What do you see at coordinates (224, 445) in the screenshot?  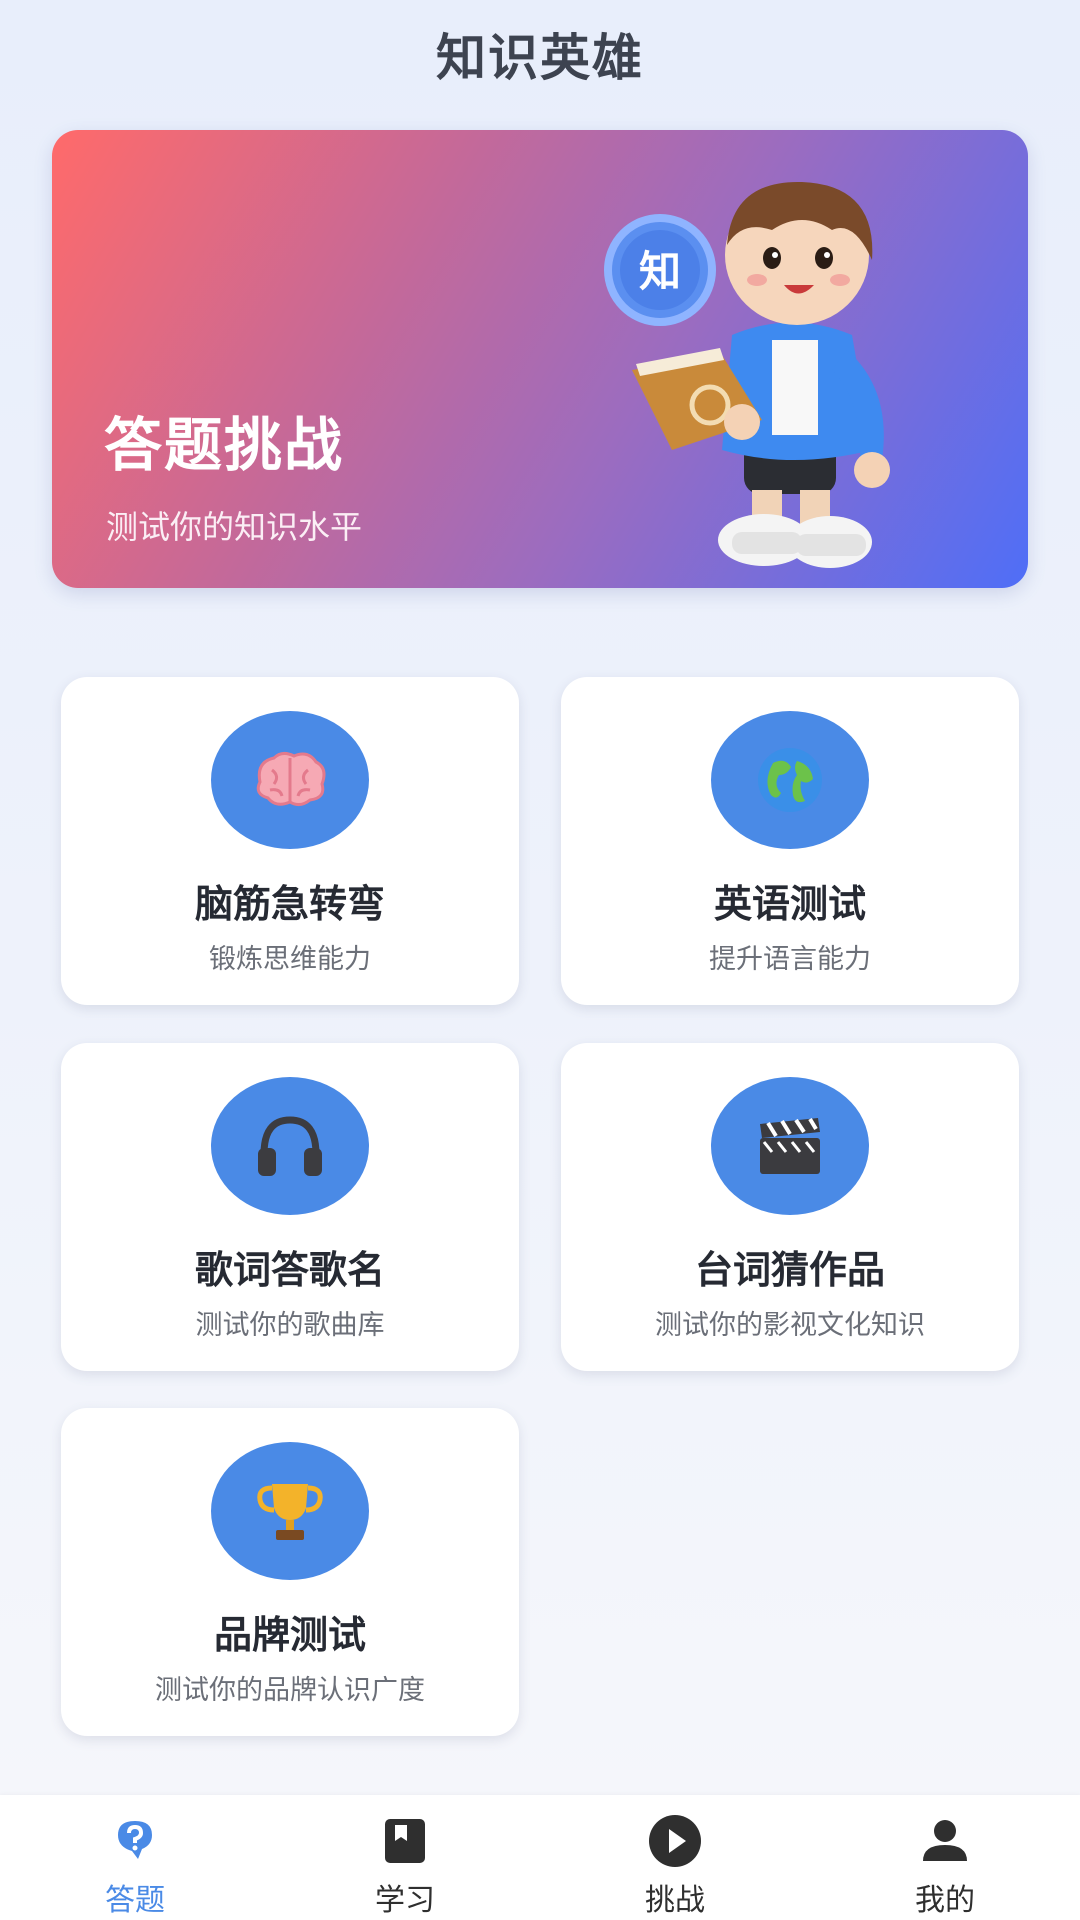 I see `banner-title: 答题挑战` at bounding box center [224, 445].